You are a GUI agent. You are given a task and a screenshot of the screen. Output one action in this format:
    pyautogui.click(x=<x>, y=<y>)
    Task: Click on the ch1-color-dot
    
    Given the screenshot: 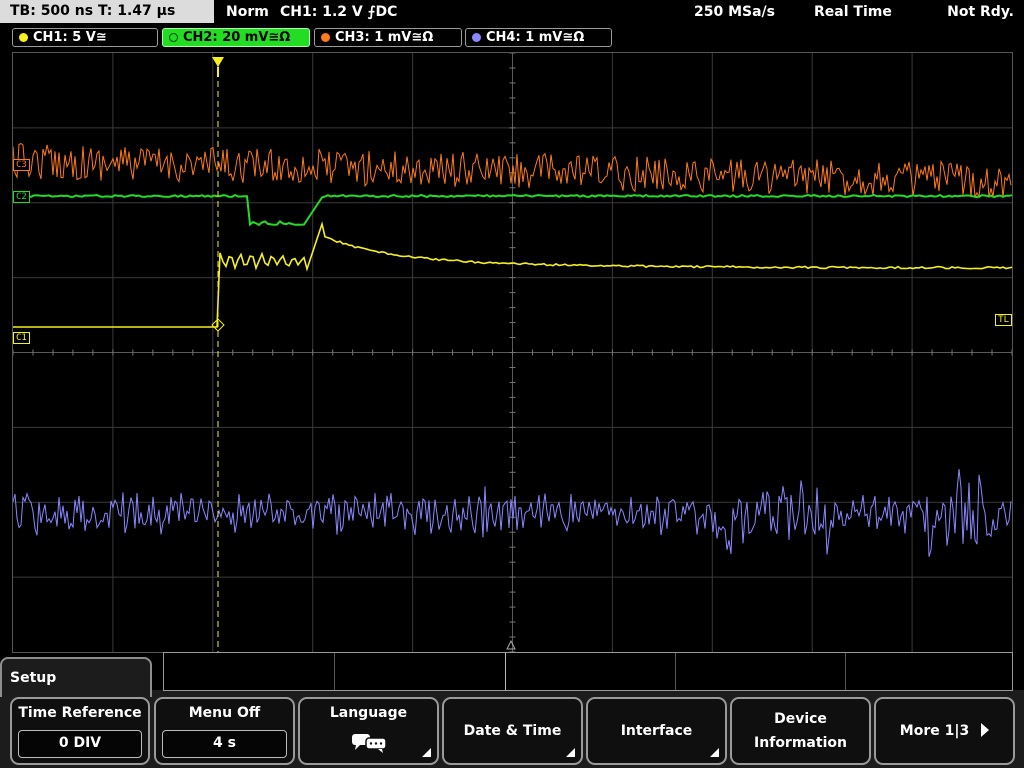 What is the action you would take?
    pyautogui.click(x=23, y=37)
    